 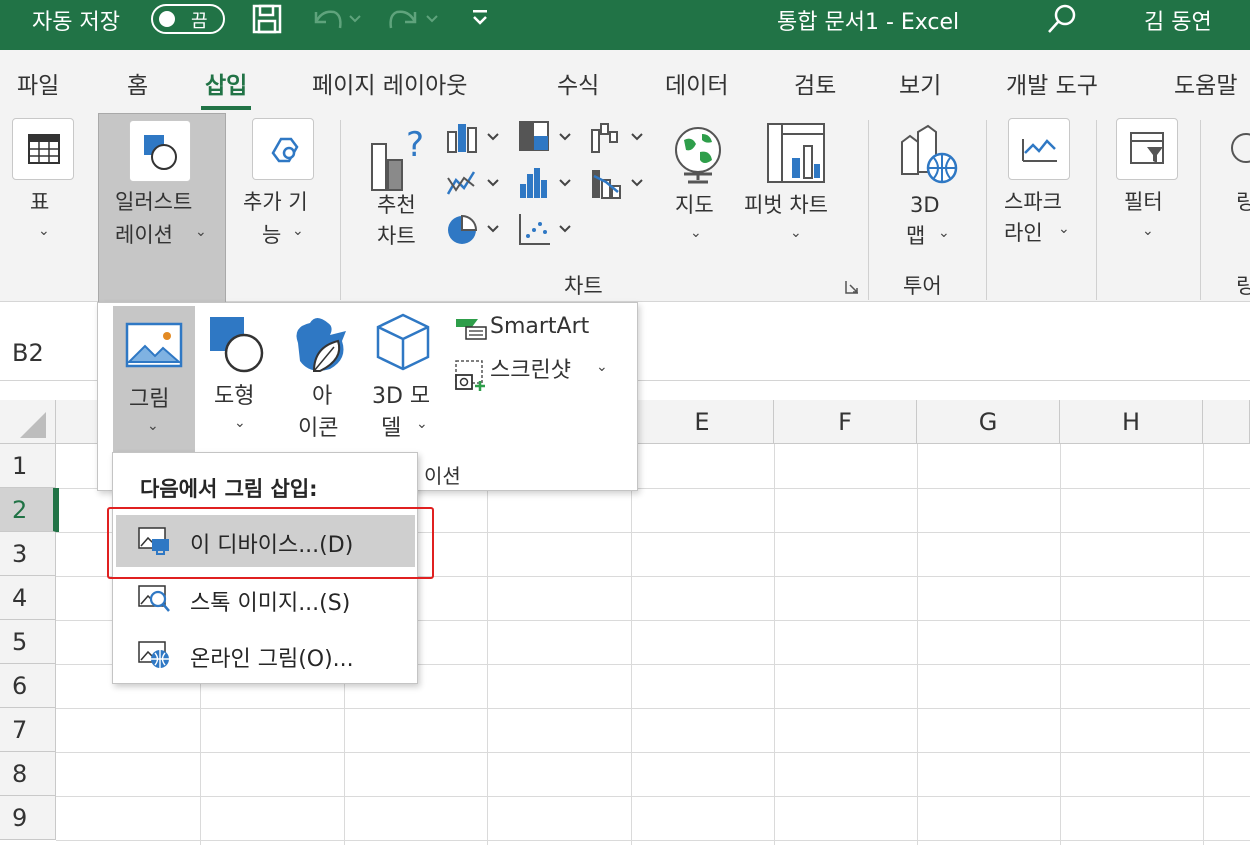 What do you see at coordinates (403, 342) in the screenshot?
I see `3d-models-icon` at bounding box center [403, 342].